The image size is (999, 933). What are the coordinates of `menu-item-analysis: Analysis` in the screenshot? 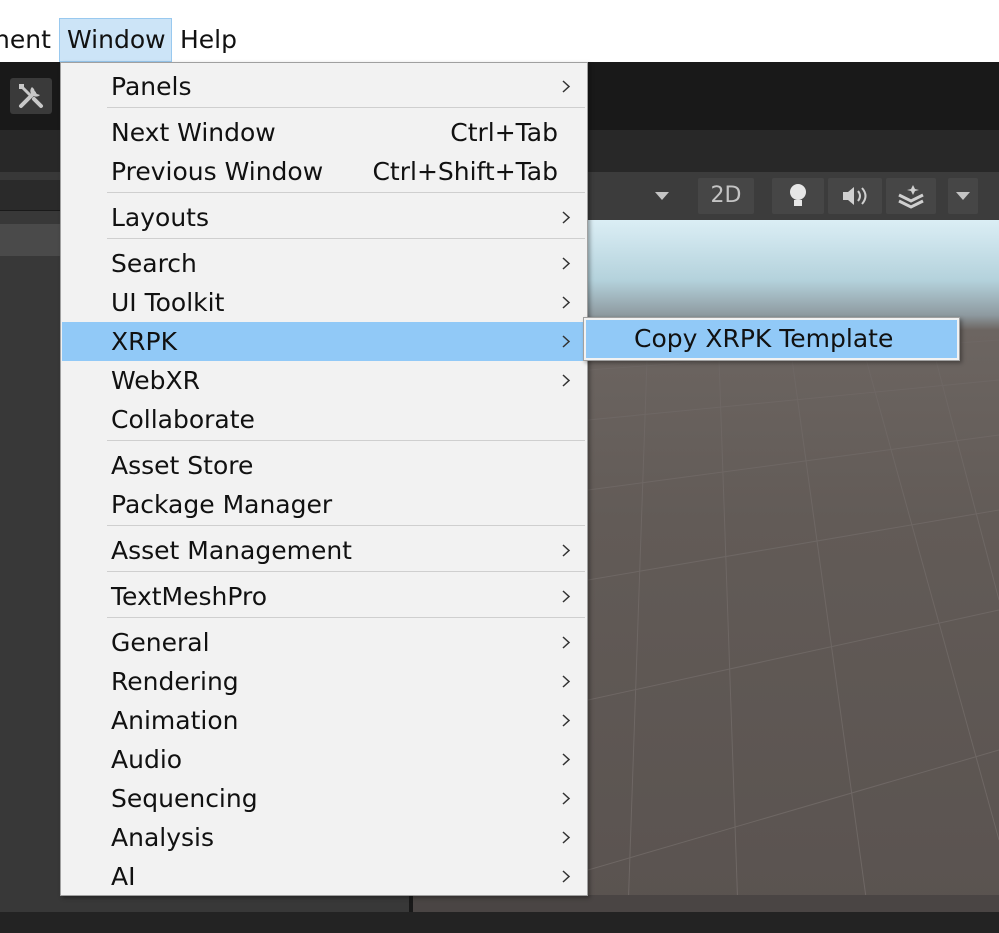 It's located at (324, 837).